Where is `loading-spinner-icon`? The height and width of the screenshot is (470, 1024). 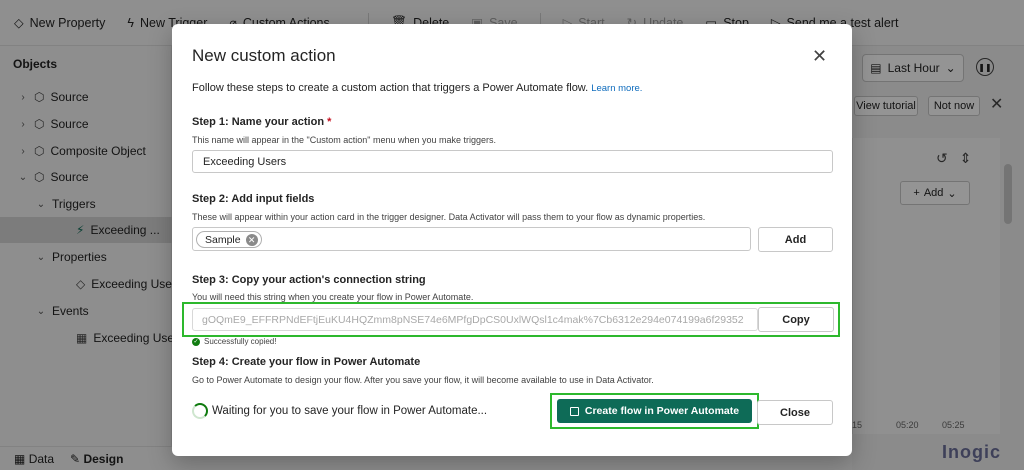
loading-spinner-icon is located at coordinates (200, 411).